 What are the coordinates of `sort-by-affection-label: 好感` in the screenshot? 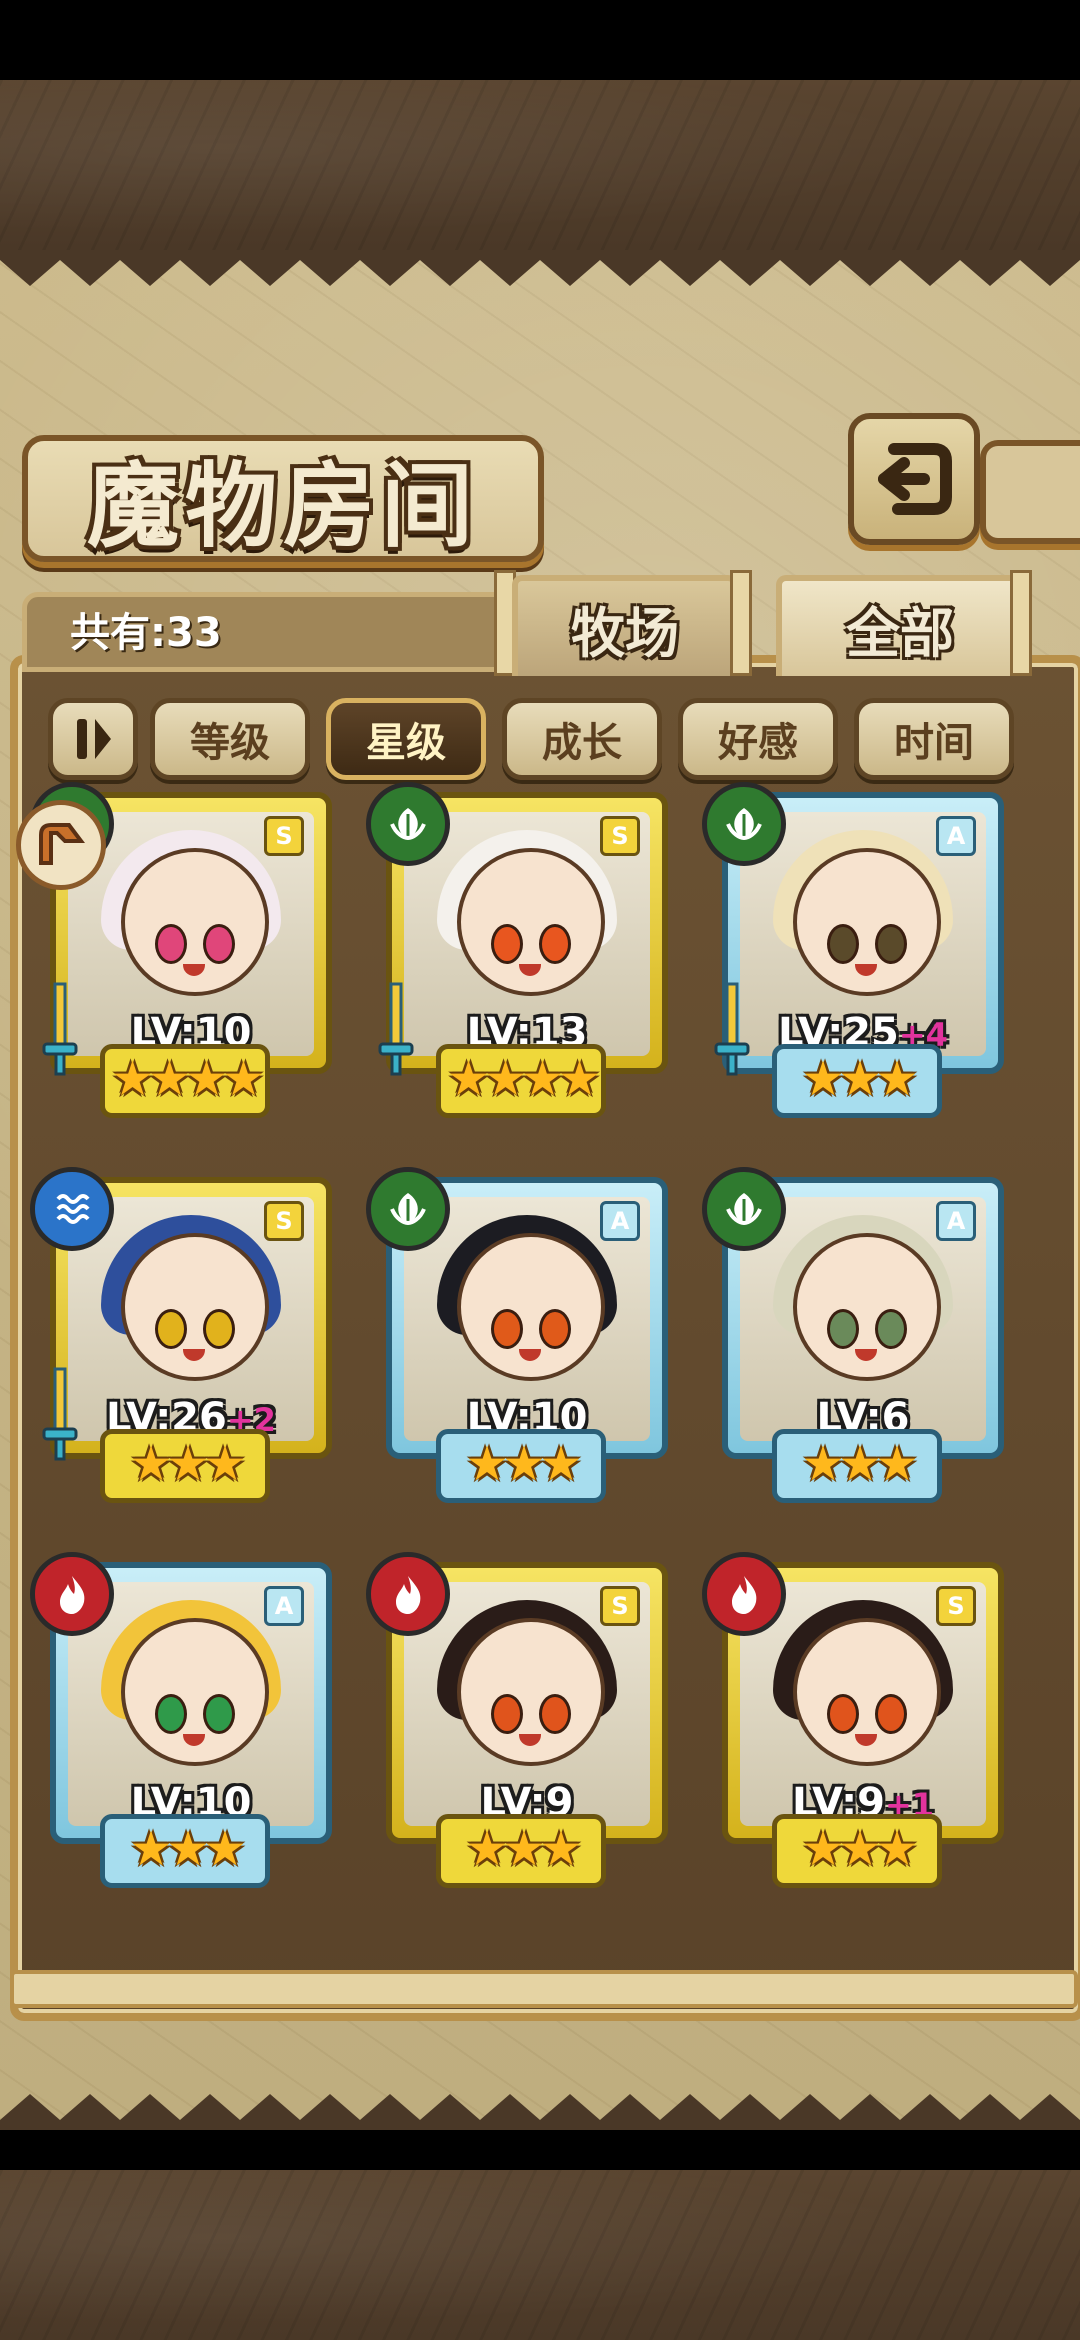 It's located at (758, 743).